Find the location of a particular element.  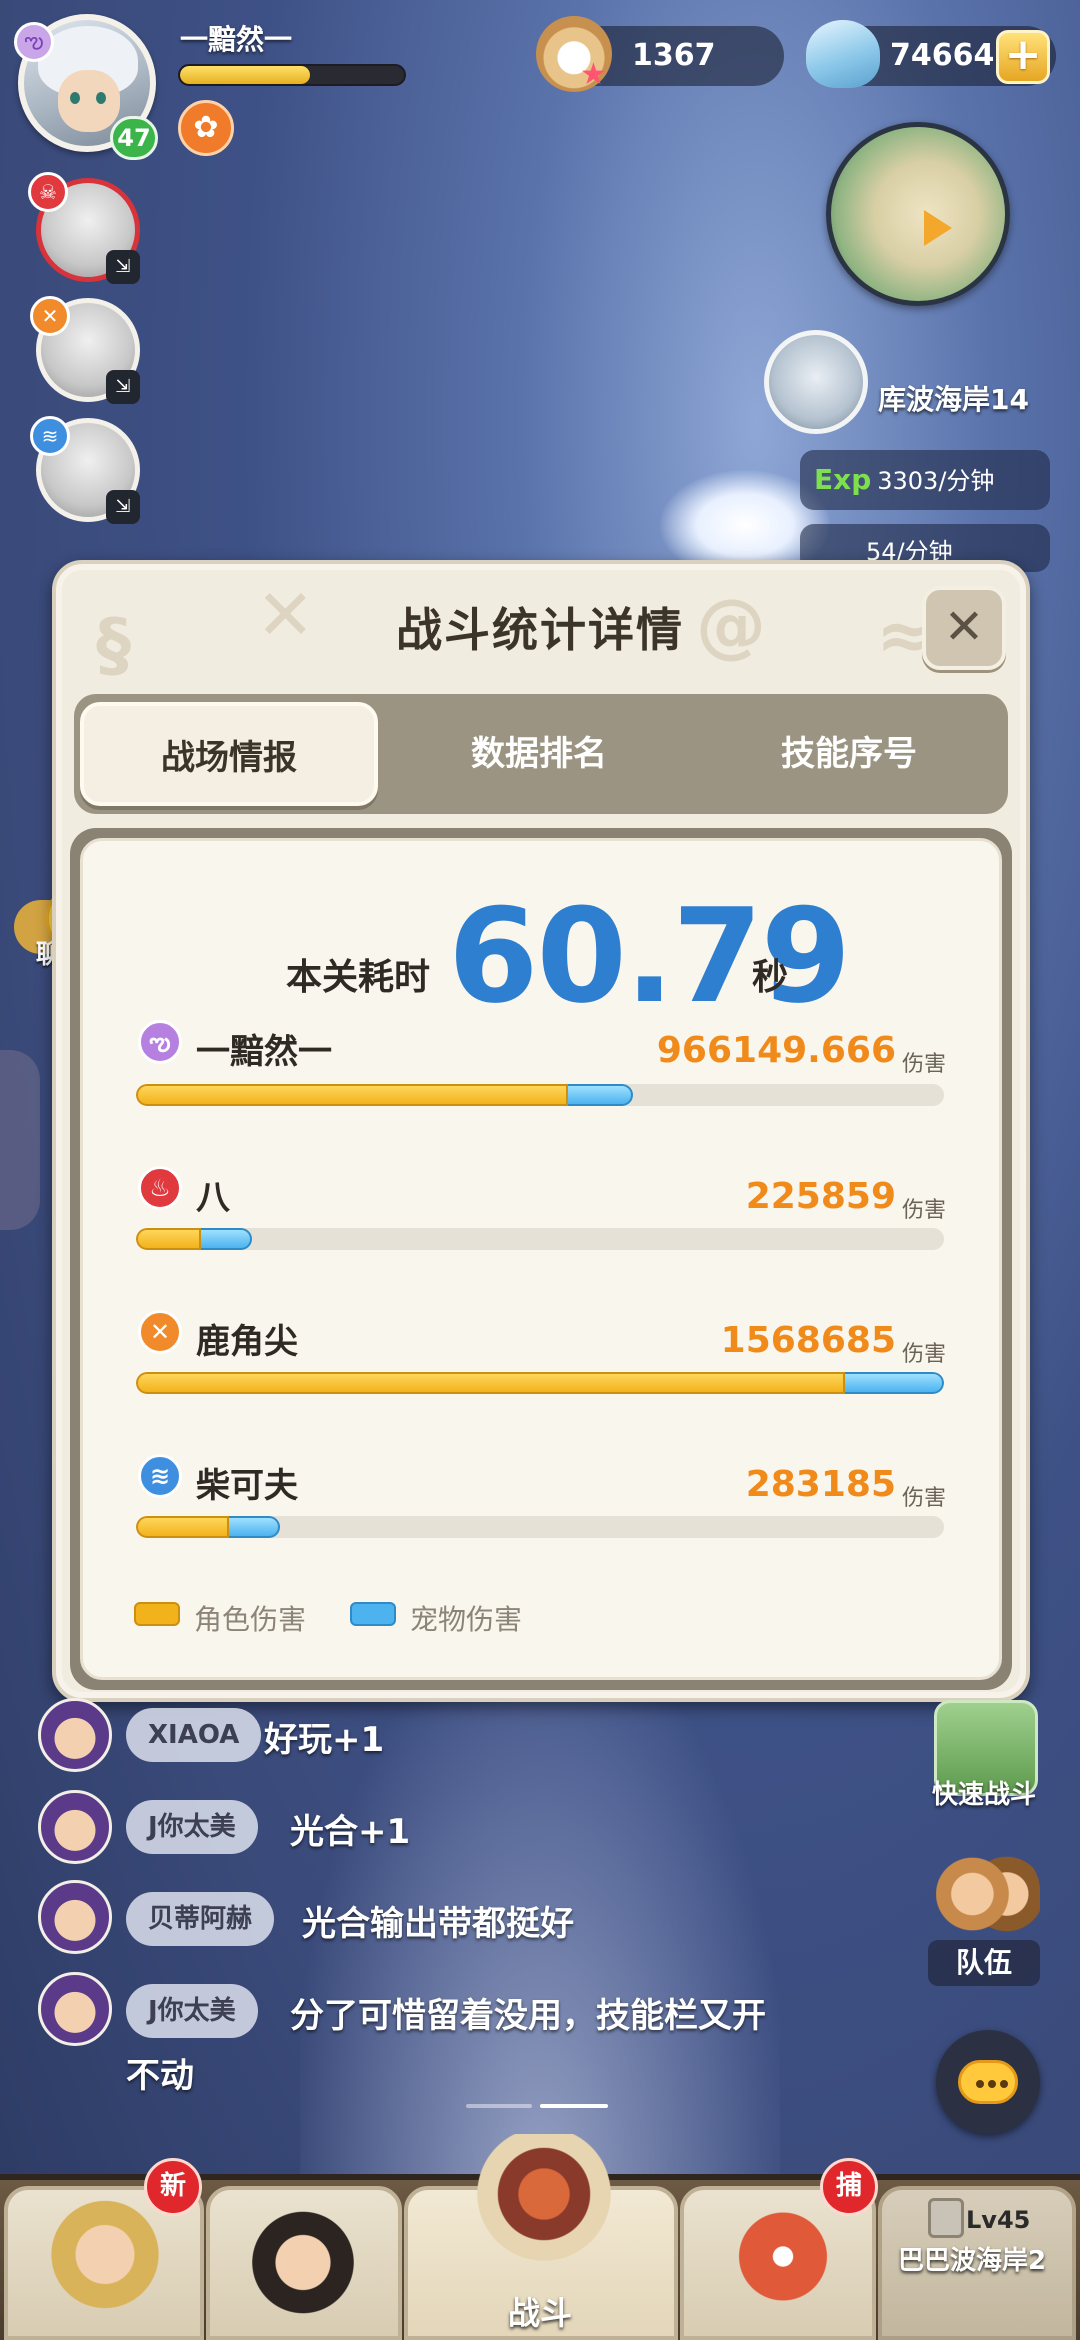

skull-icon: ☠ is located at coordinates (48, 192).